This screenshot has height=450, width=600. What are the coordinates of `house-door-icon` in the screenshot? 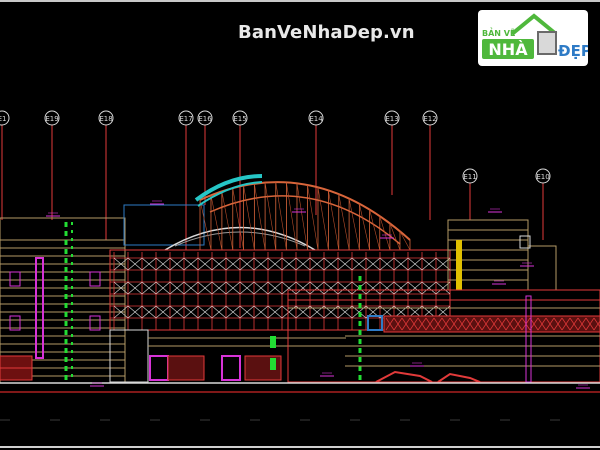 It's located at (547, 43).